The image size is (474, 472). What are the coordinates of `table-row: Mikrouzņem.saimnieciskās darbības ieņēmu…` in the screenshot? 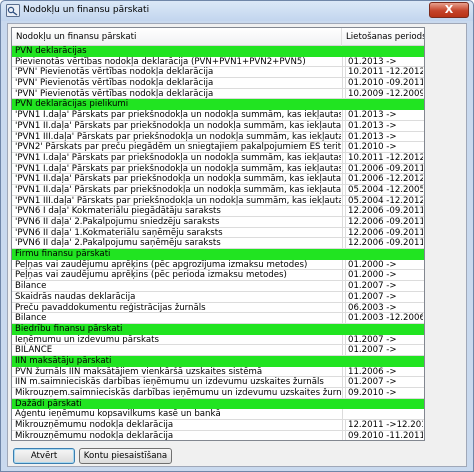 It's located at (218, 393).